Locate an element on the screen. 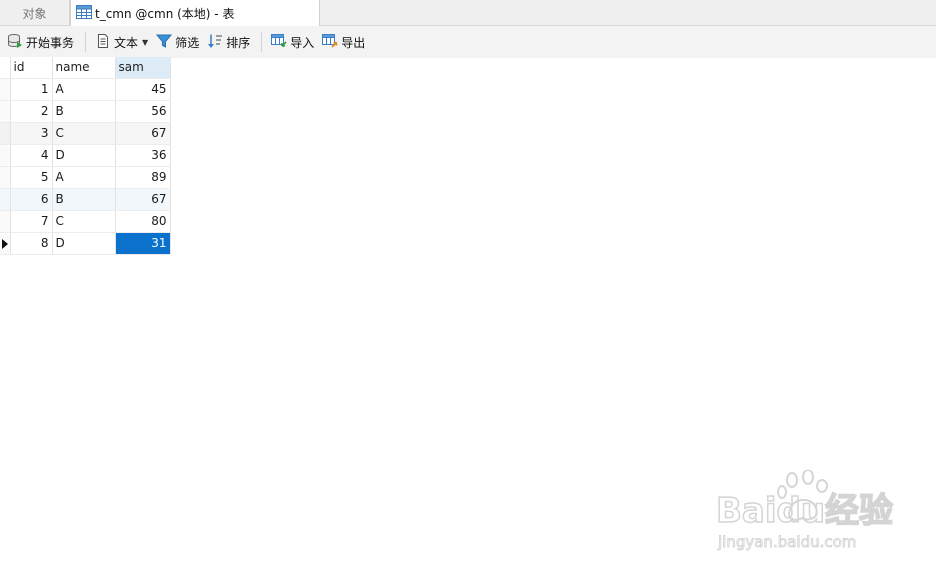 The image size is (936, 573). sort-icon is located at coordinates (215, 42).